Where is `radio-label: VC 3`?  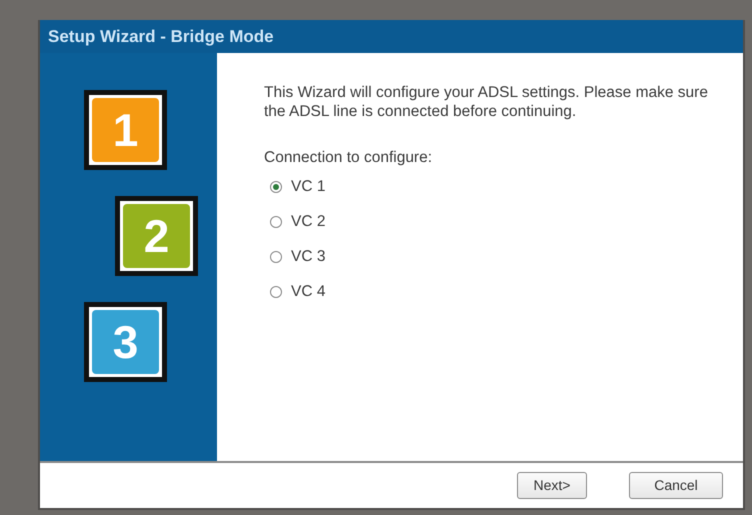 radio-label: VC 3 is located at coordinates (308, 256).